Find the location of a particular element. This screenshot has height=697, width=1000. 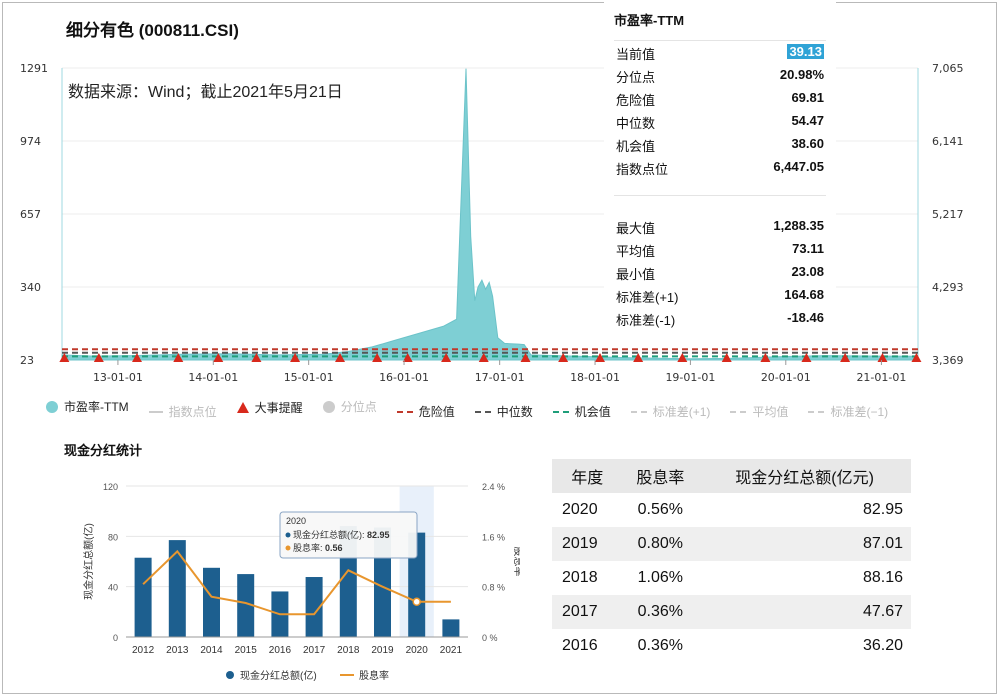

table-row: 2016 0.36% 36.20 is located at coordinates (731, 646).